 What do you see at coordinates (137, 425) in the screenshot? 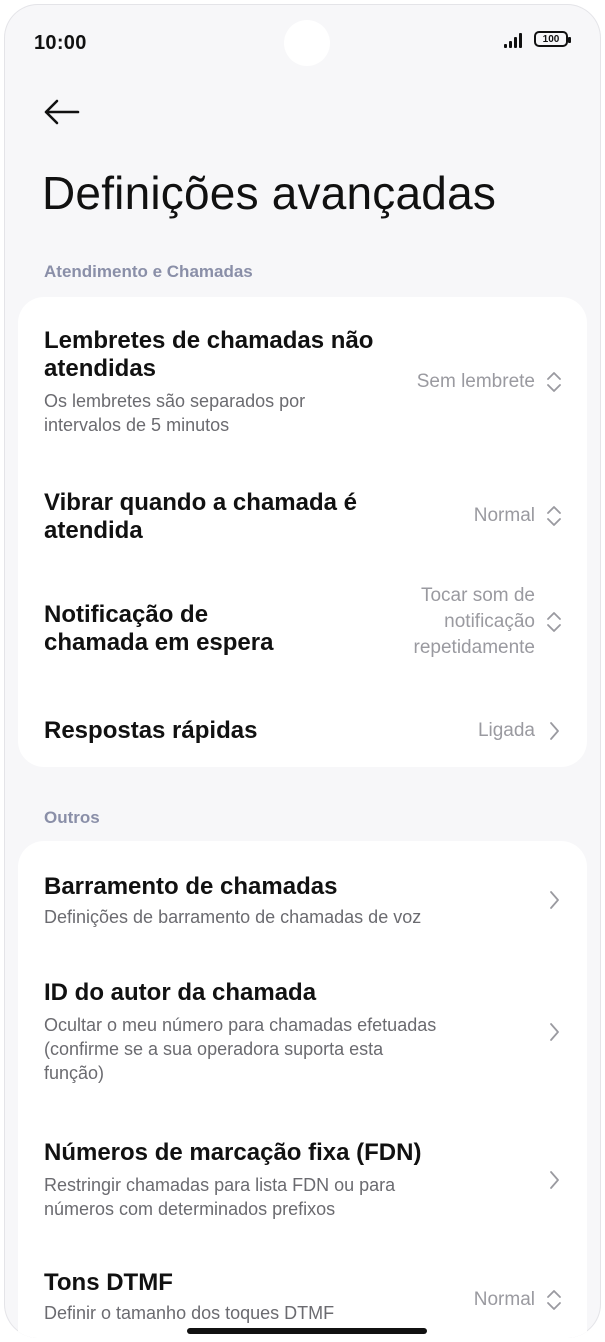
I see `row-subtitle: intervalos de 5 minutos` at bounding box center [137, 425].